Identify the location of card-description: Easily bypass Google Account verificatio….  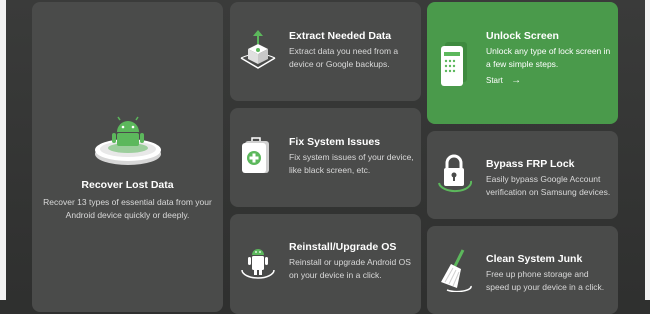
(548, 185).